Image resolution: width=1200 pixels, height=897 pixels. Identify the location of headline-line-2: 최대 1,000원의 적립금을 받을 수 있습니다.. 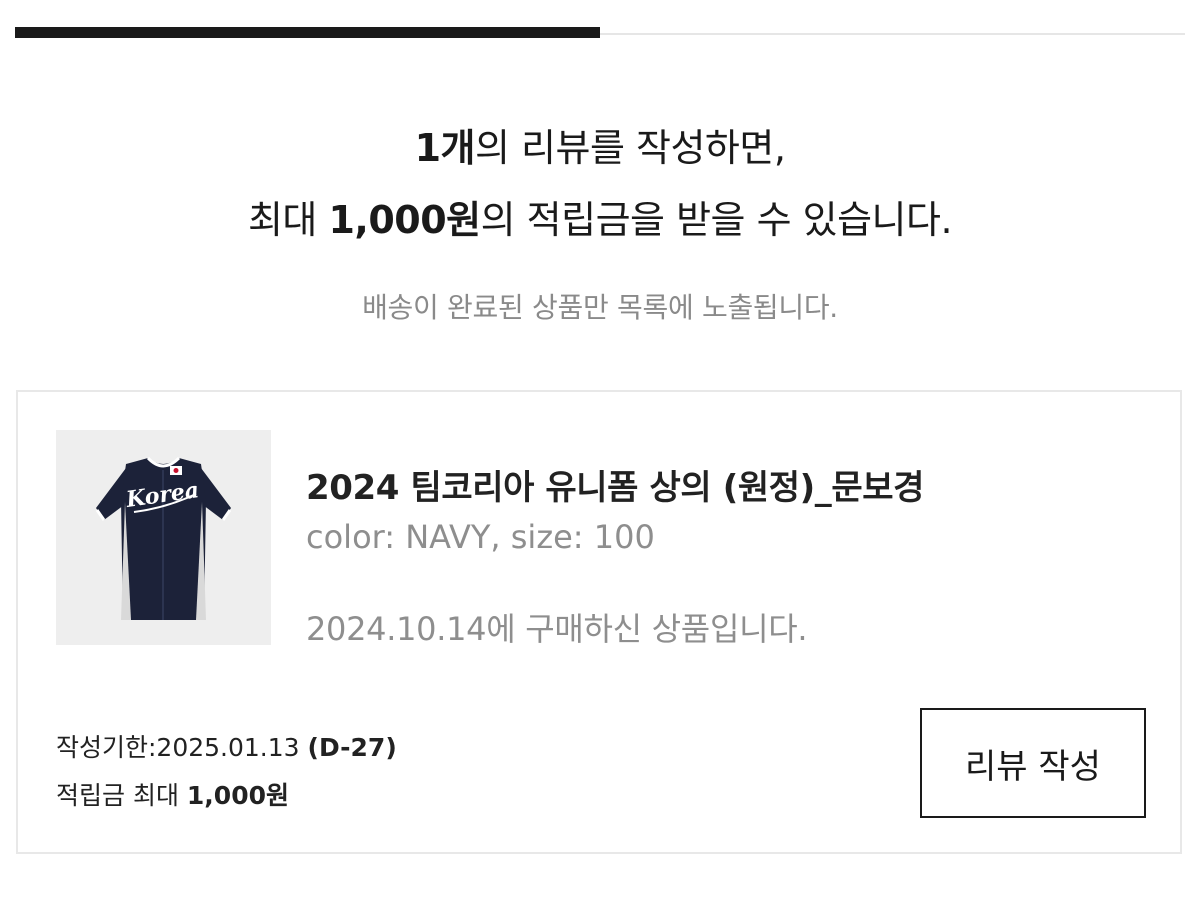
(600, 220).